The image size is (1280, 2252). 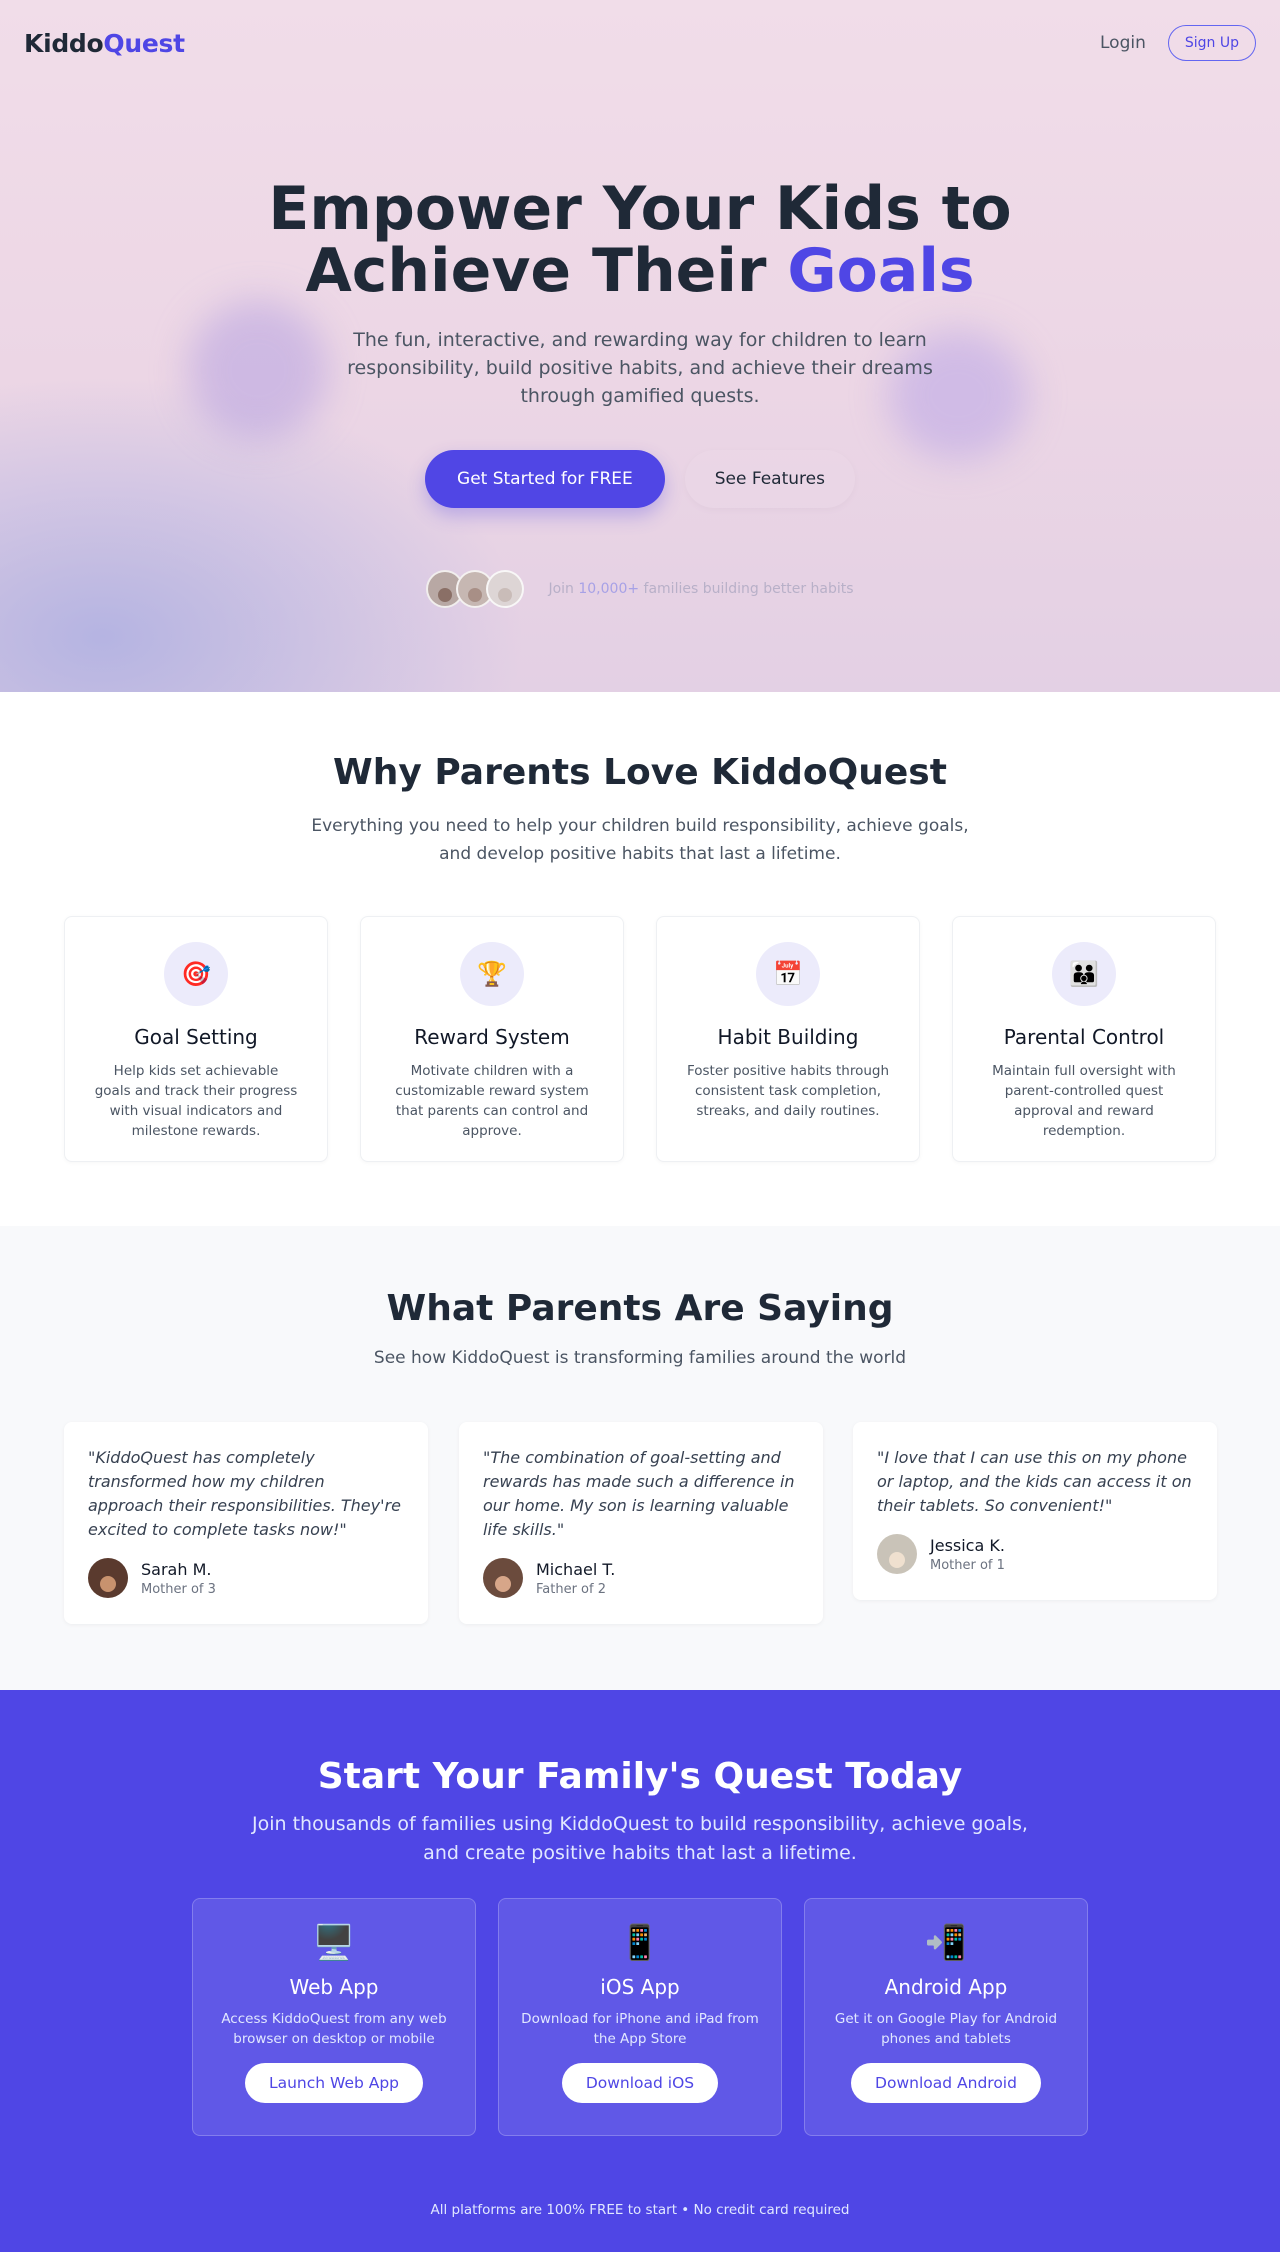 I want to click on see-features-button: See Features, so click(x=769, y=479).